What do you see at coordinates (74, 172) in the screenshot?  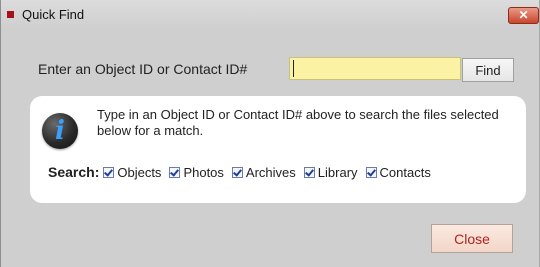 I see `search-label: Search:` at bounding box center [74, 172].